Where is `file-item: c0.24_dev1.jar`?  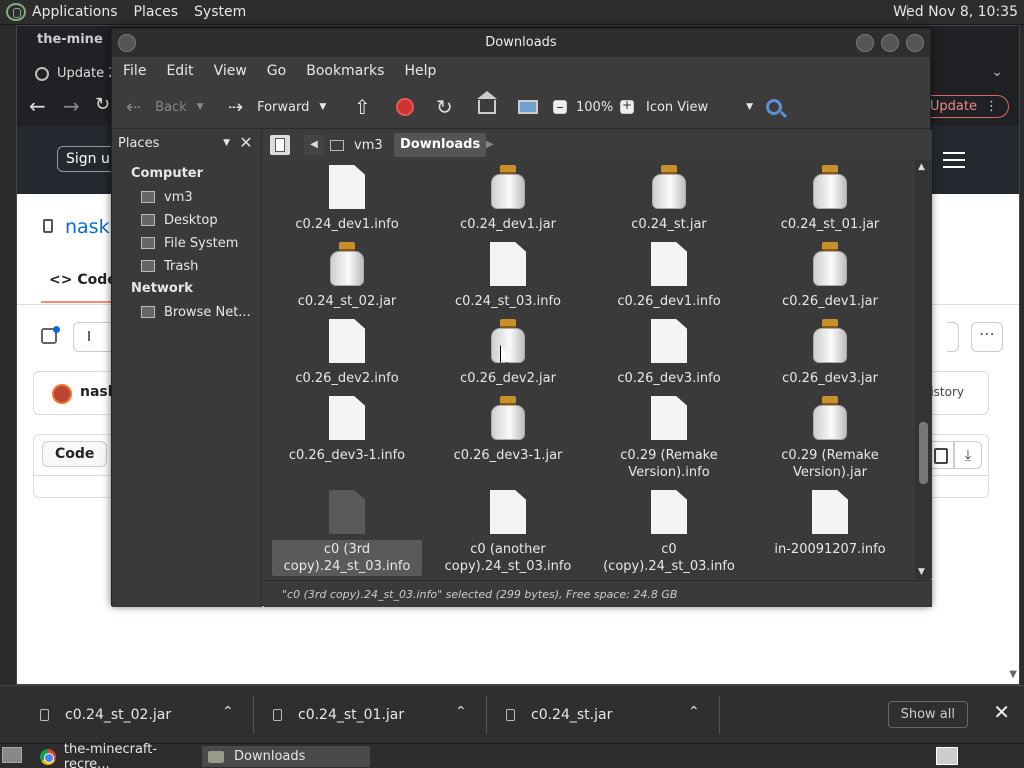 file-item: c0.24_dev1.jar is located at coordinates (508, 199).